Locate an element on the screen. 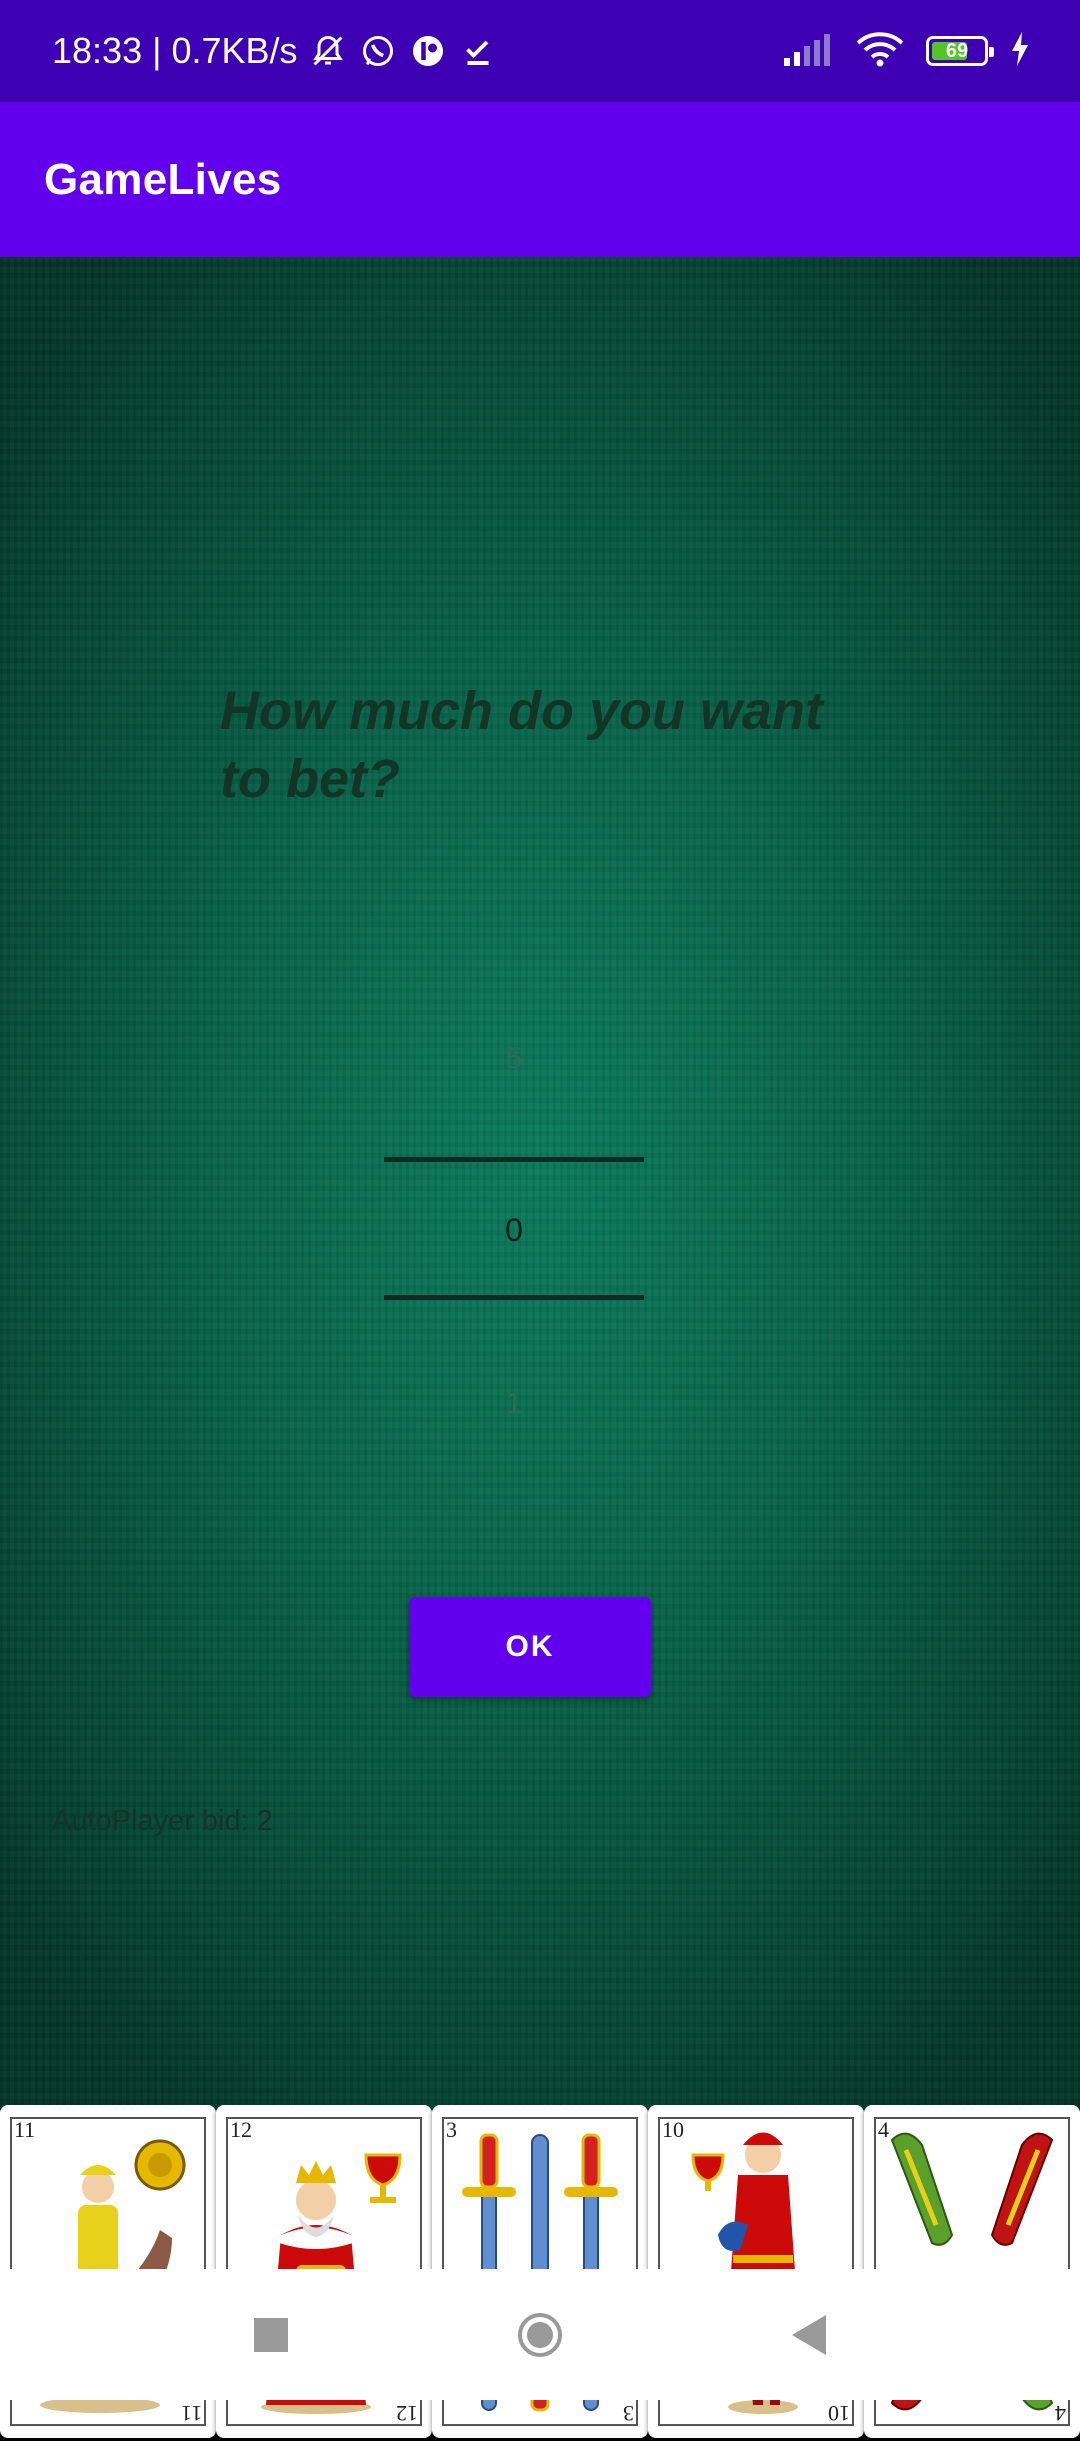 Image resolution: width=1080 pixels, height=2441 pixels. bell-off-icon is located at coordinates (328, 51).